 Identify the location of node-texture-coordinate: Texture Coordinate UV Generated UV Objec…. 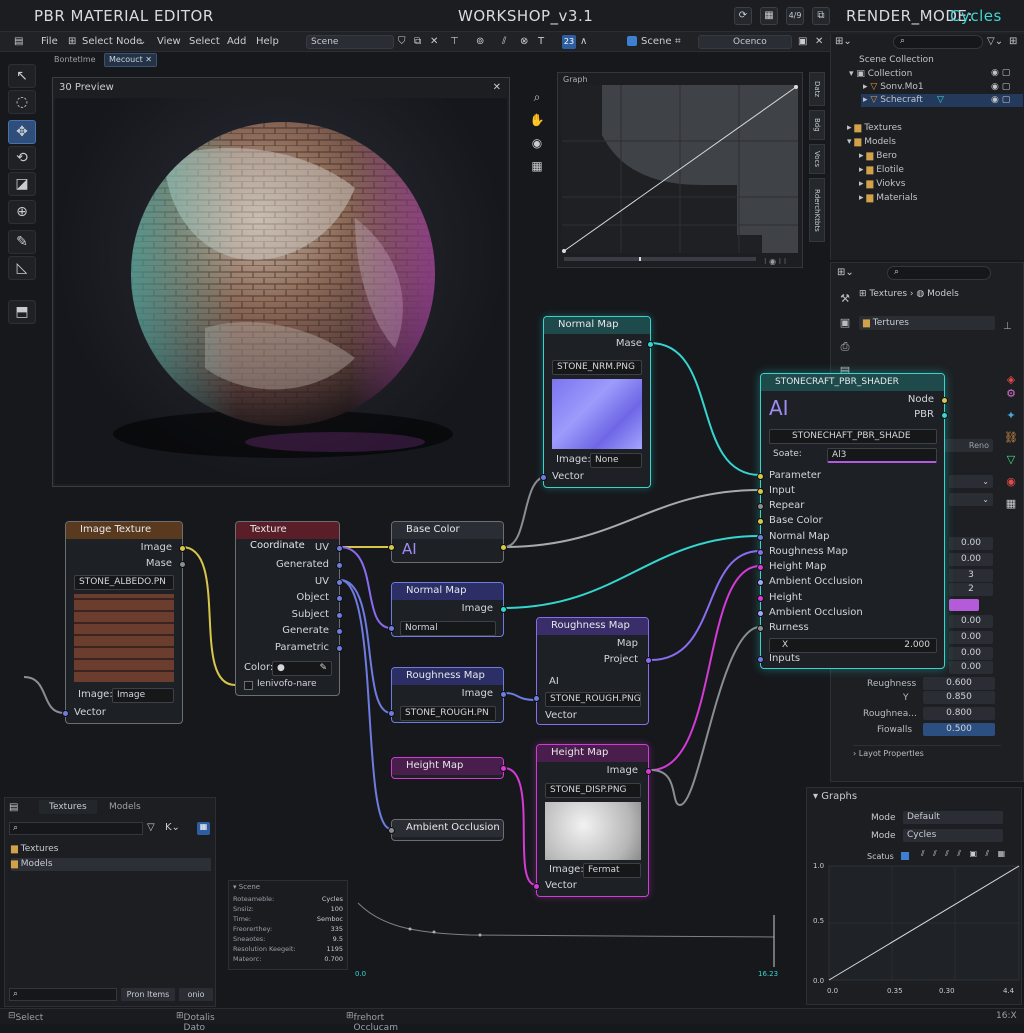
(289, 608).